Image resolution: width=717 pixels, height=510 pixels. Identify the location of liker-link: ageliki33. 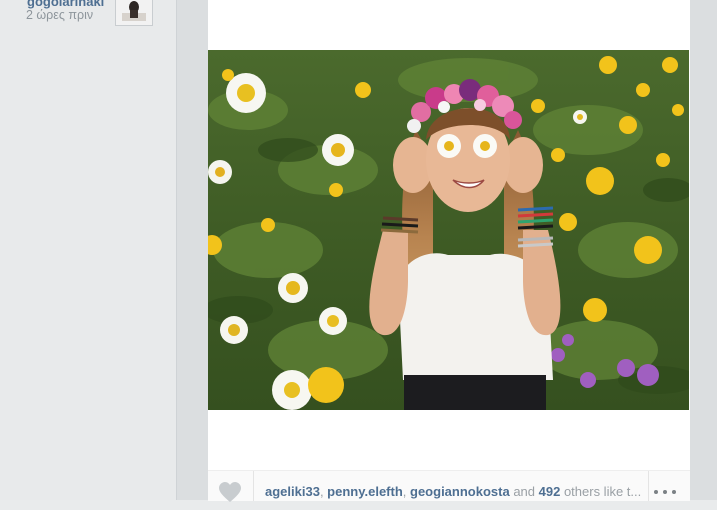
(292, 491).